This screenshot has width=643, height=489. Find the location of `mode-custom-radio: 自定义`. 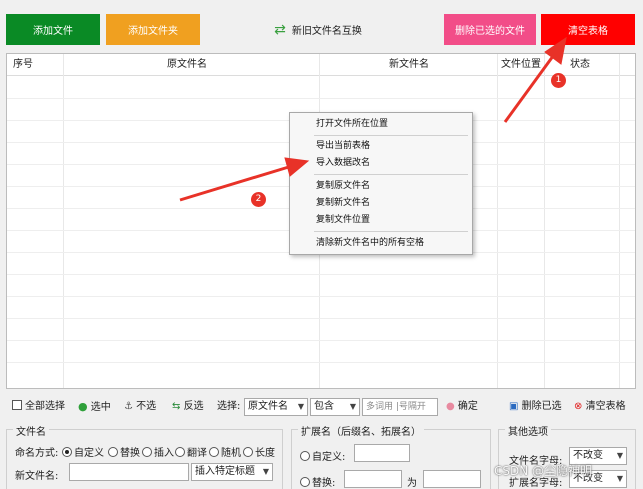

mode-custom-radio: 自定义 is located at coordinates (83, 451).